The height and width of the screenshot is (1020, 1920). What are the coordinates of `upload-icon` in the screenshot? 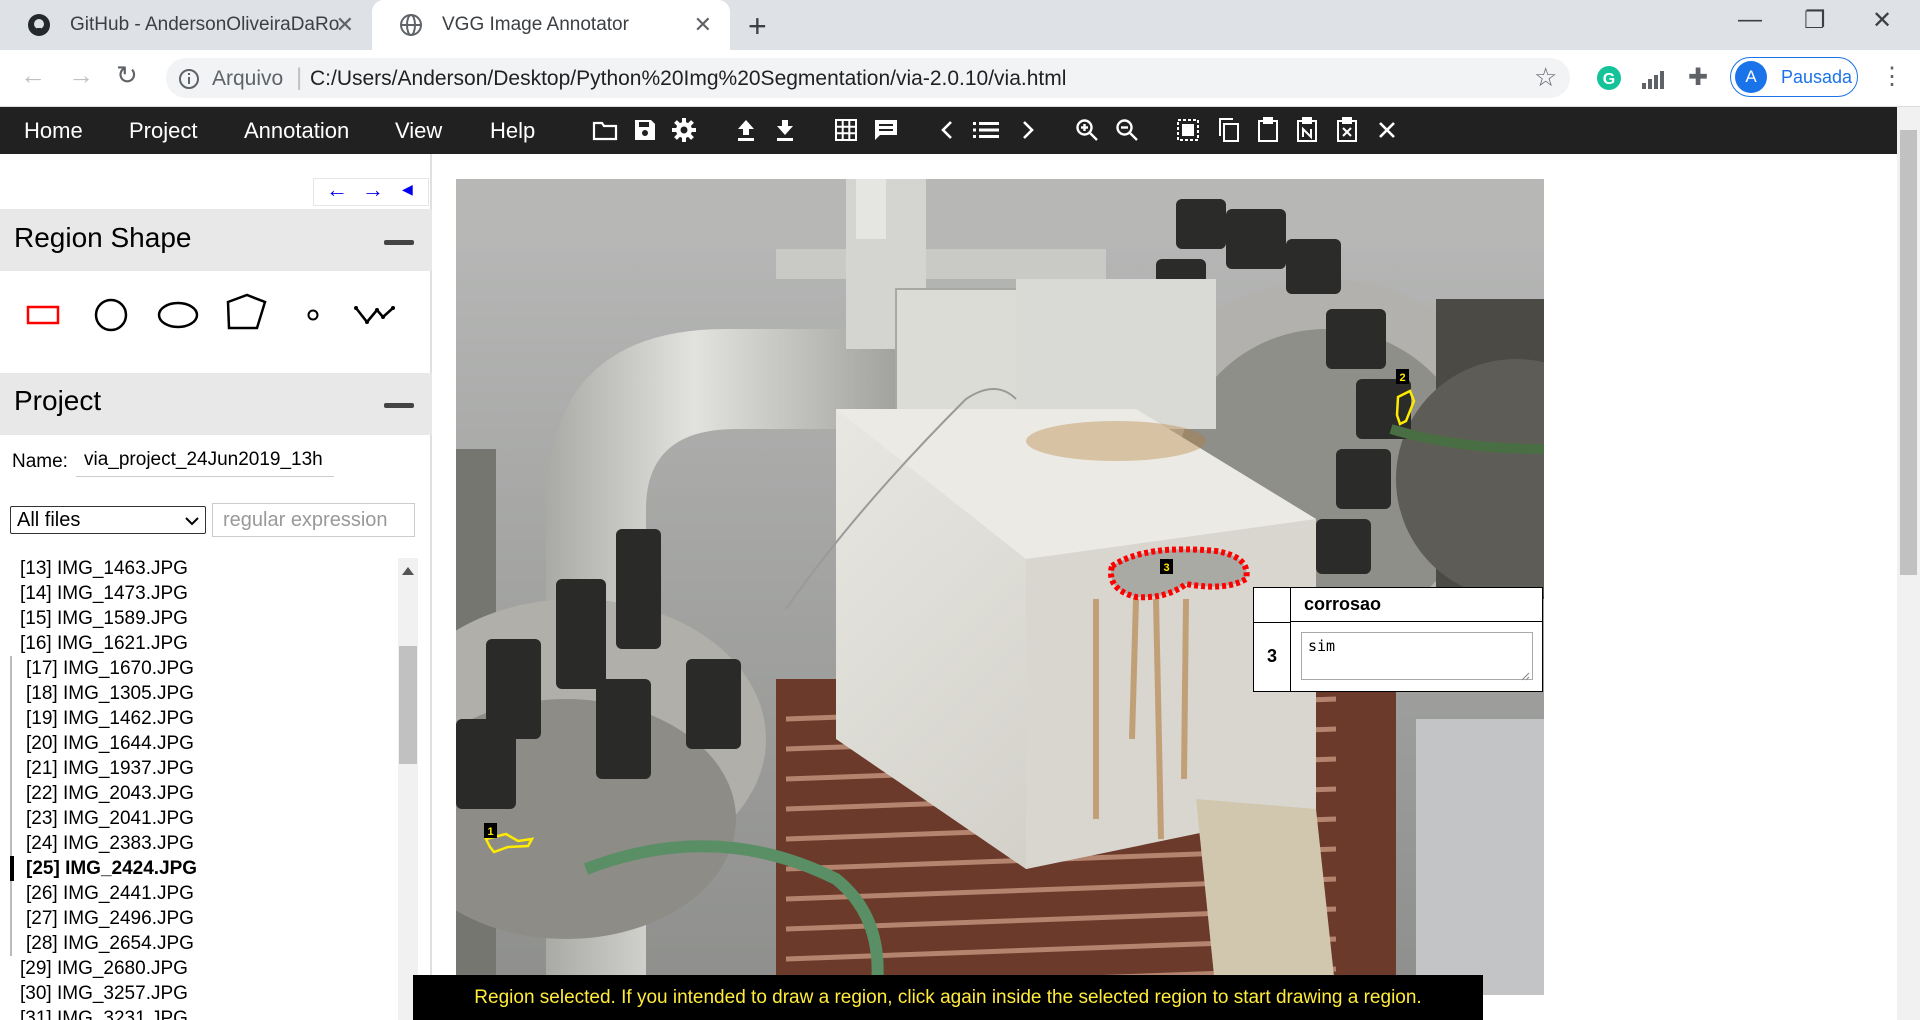 It's located at (746, 130).